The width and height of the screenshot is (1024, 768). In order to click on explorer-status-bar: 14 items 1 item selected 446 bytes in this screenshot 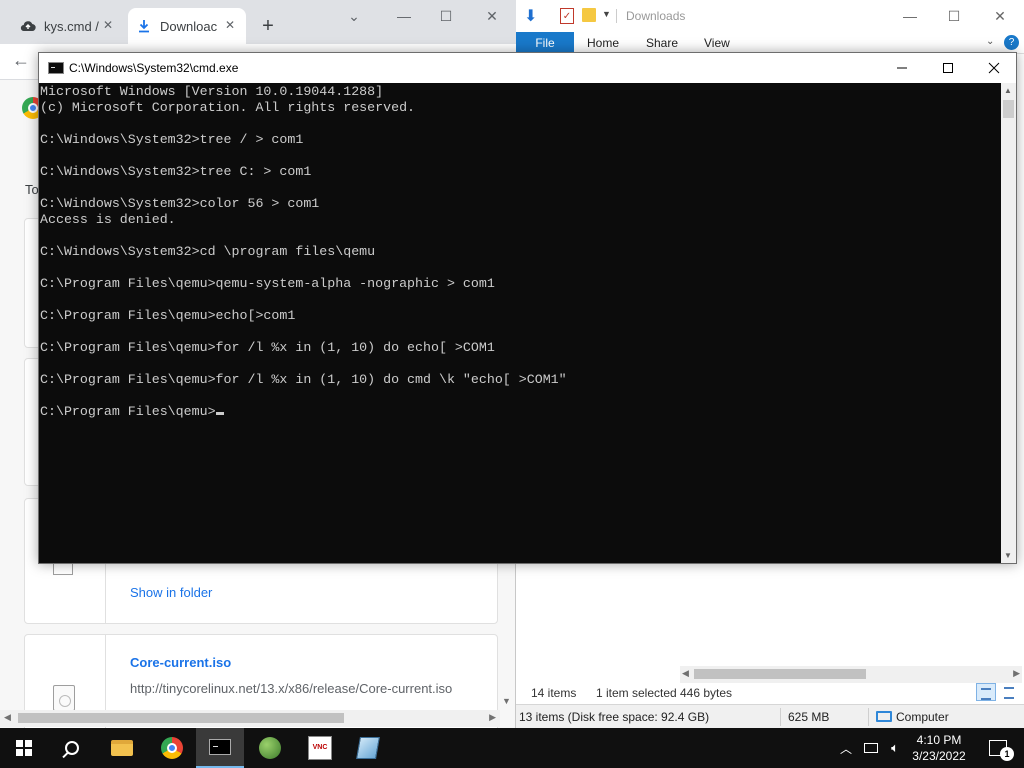, I will do `click(770, 692)`.